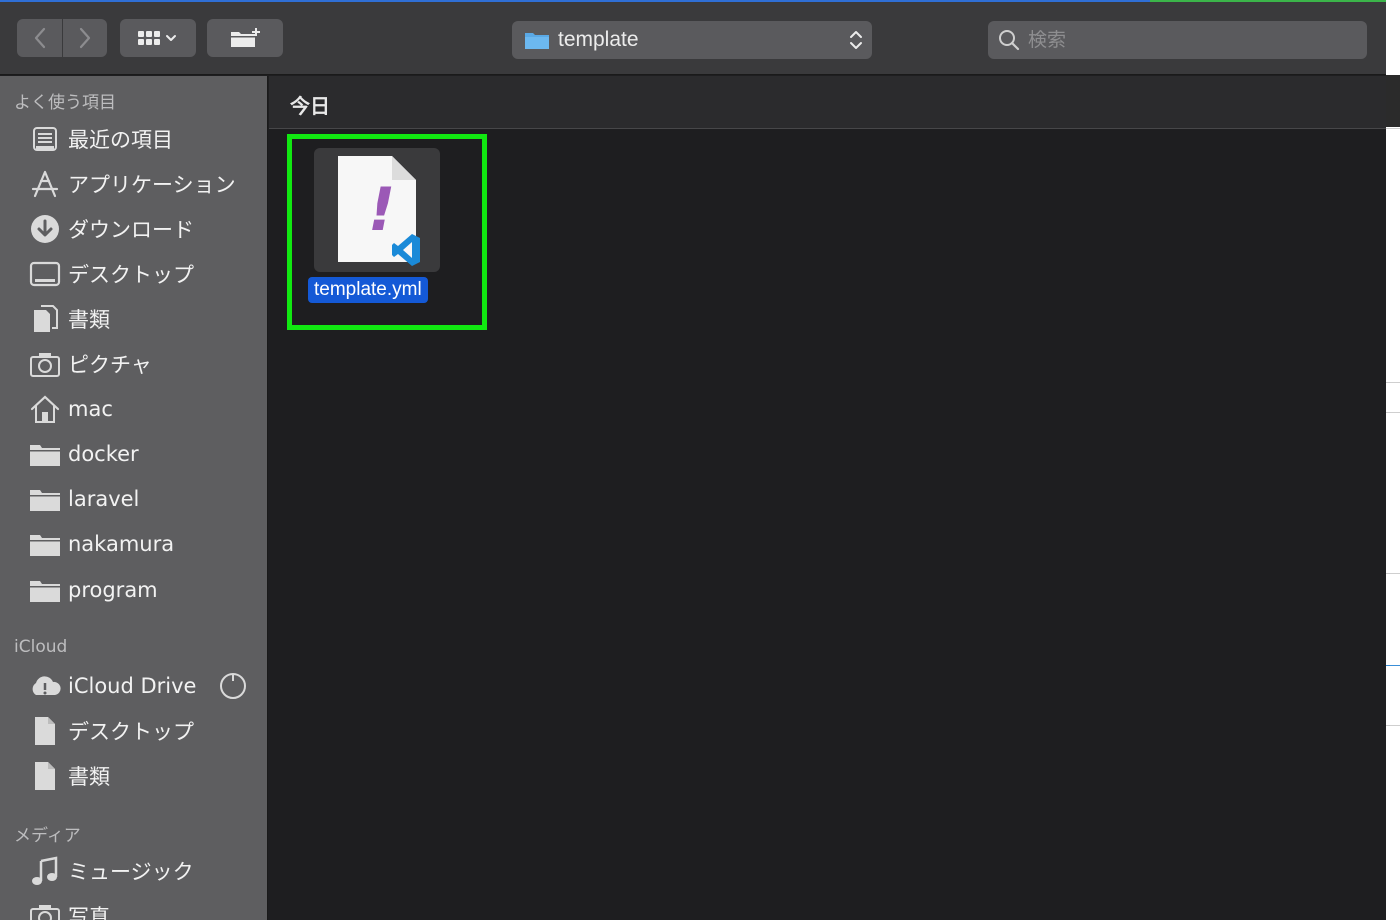 The height and width of the screenshot is (920, 1400). I want to click on sidebar-item-desktop: デスクトップ, so click(144, 274).